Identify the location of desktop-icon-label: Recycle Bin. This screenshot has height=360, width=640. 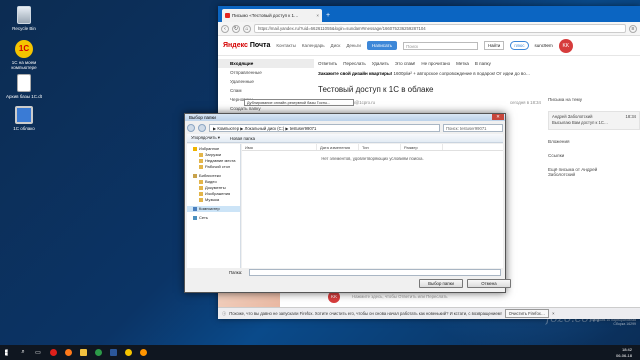
(24, 28).